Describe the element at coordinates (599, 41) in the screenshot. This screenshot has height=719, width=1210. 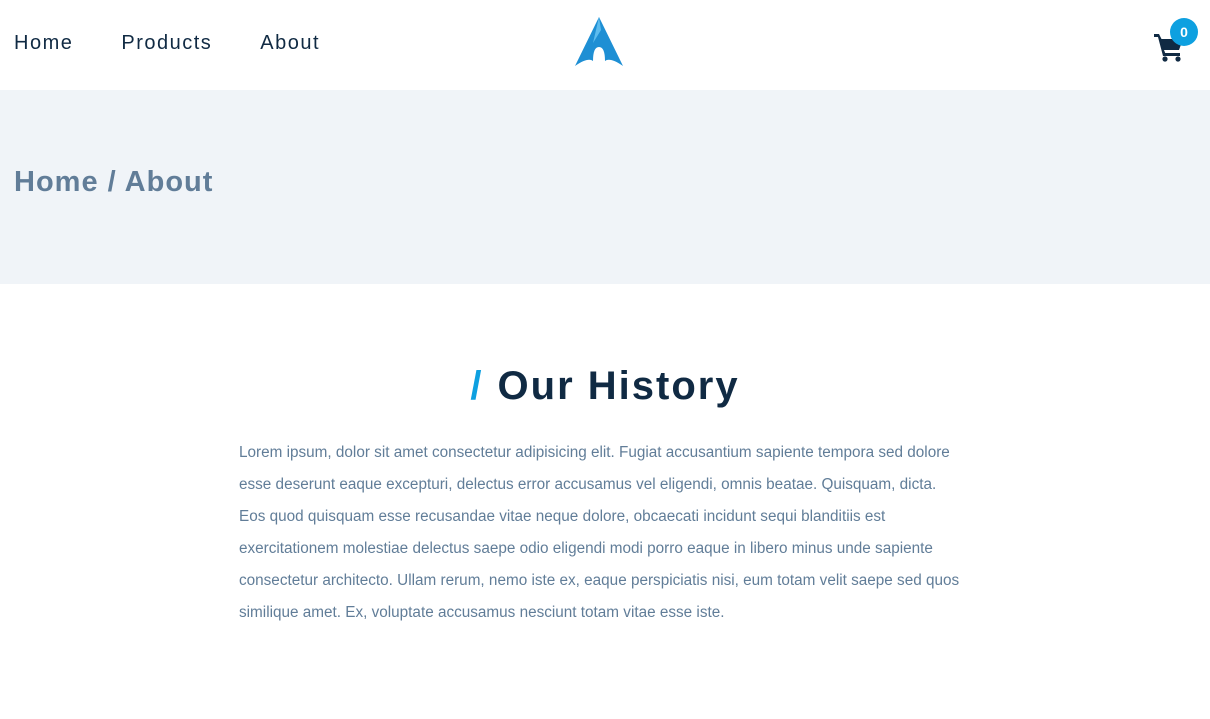
I see `logo-a-icon` at that location.